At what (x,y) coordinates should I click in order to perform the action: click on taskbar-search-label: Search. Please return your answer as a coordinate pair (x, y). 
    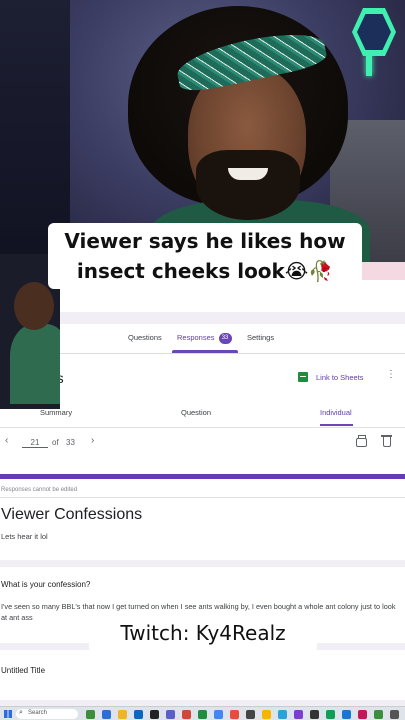
    Looking at the image, I should click on (38, 713).